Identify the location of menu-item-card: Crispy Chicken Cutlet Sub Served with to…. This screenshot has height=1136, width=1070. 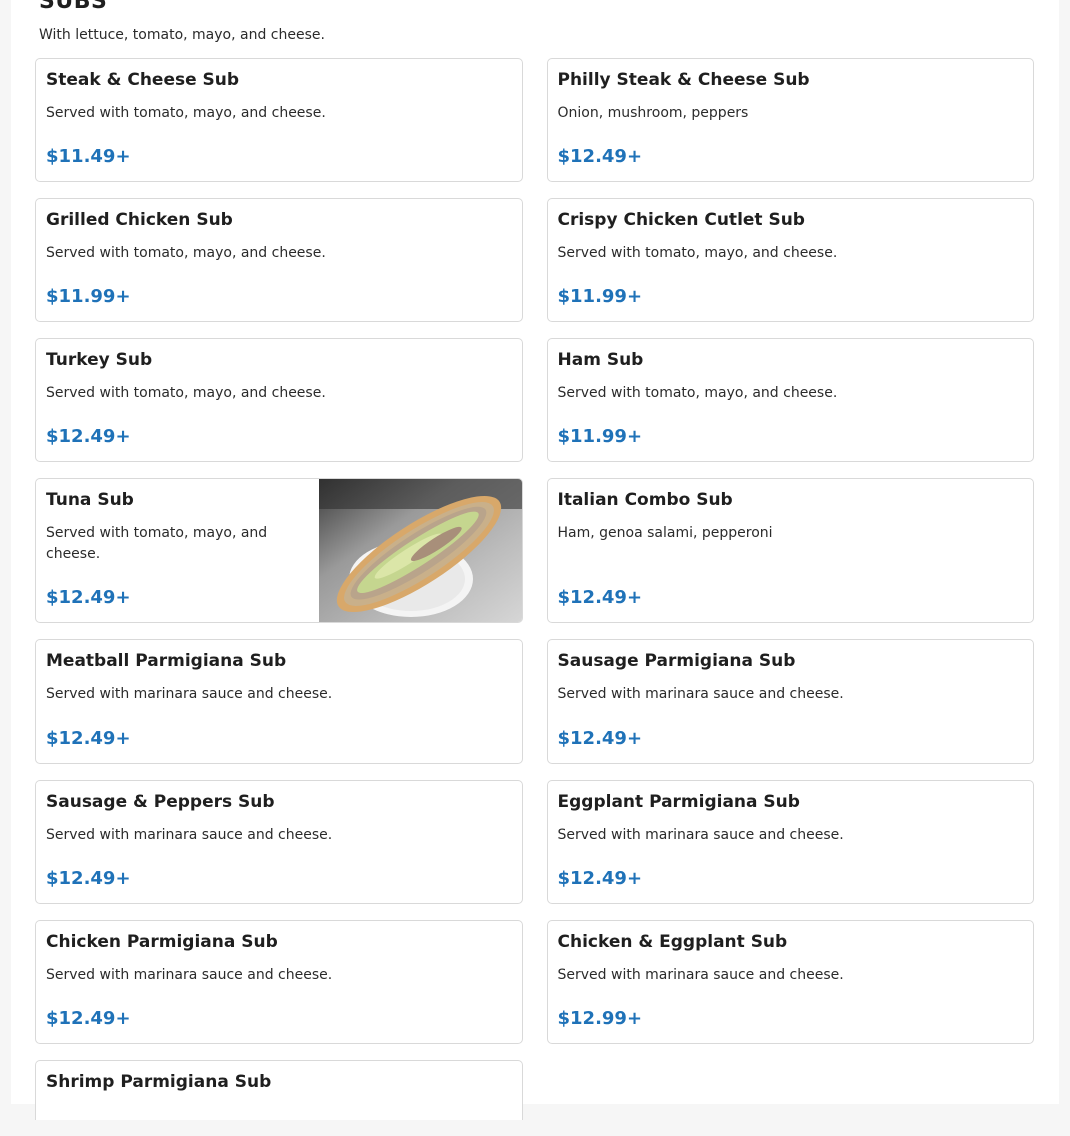
(790, 260).